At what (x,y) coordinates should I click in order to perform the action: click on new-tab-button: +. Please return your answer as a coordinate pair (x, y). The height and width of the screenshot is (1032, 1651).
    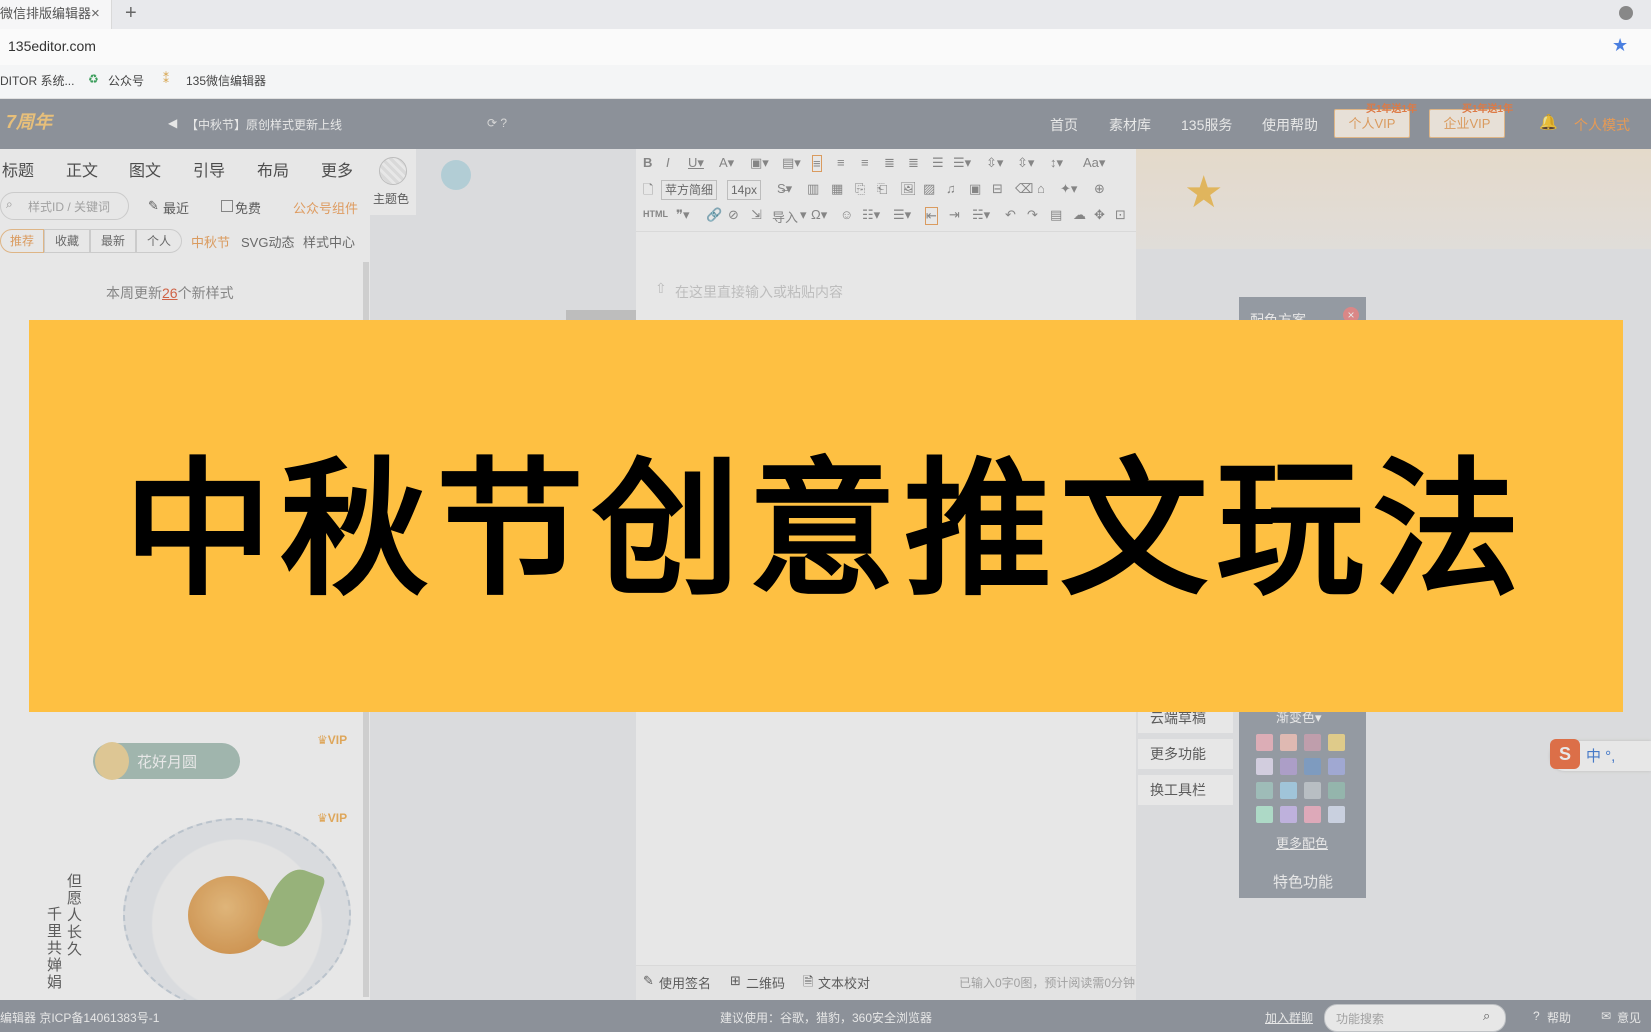
    Looking at the image, I should click on (131, 13).